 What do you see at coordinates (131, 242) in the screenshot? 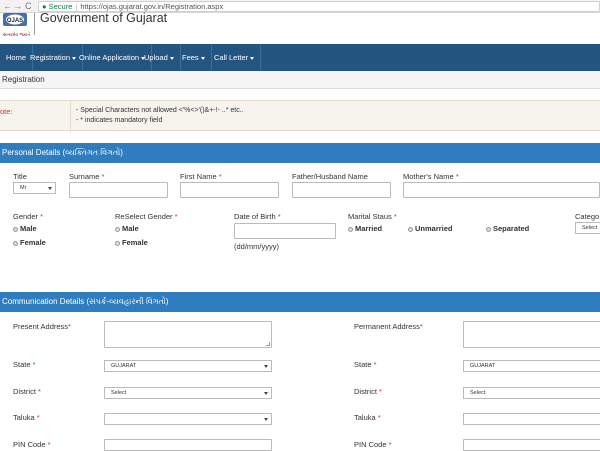
I see `reselect-female-radio: Female` at bounding box center [131, 242].